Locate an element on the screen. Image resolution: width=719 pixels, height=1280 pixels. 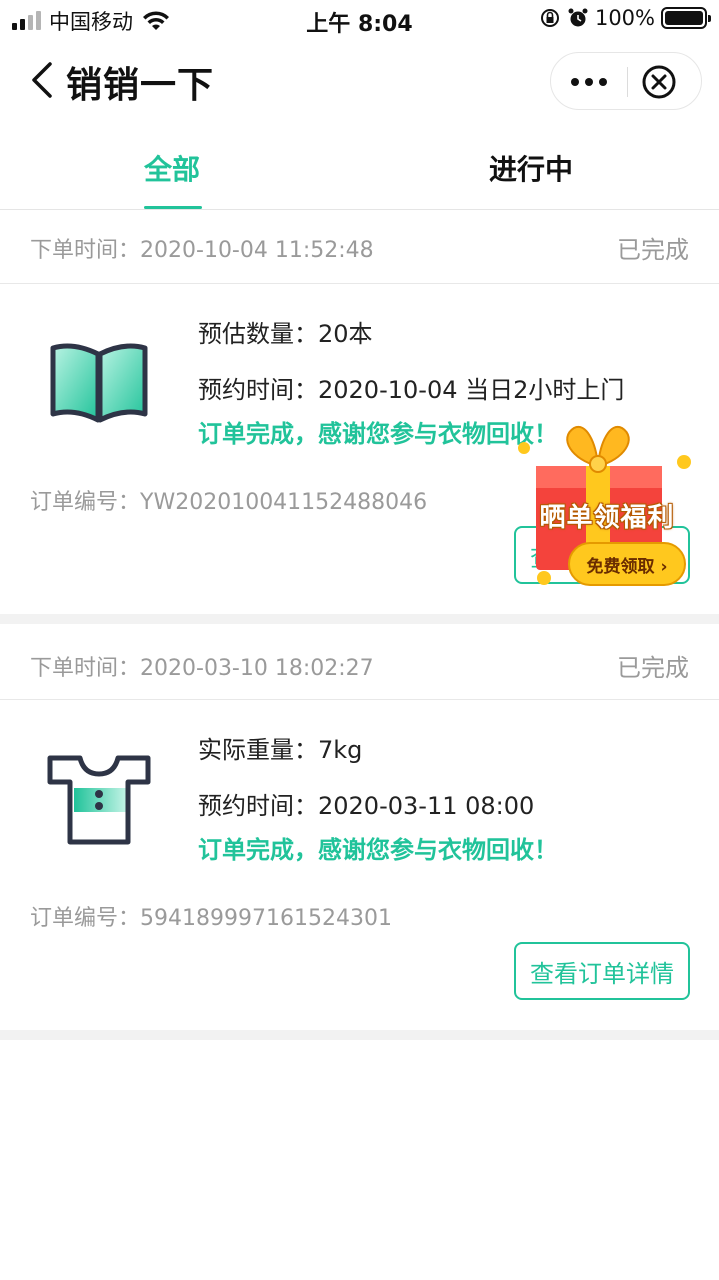
tab-in-progress: 进行中 is located at coordinates (531, 168).